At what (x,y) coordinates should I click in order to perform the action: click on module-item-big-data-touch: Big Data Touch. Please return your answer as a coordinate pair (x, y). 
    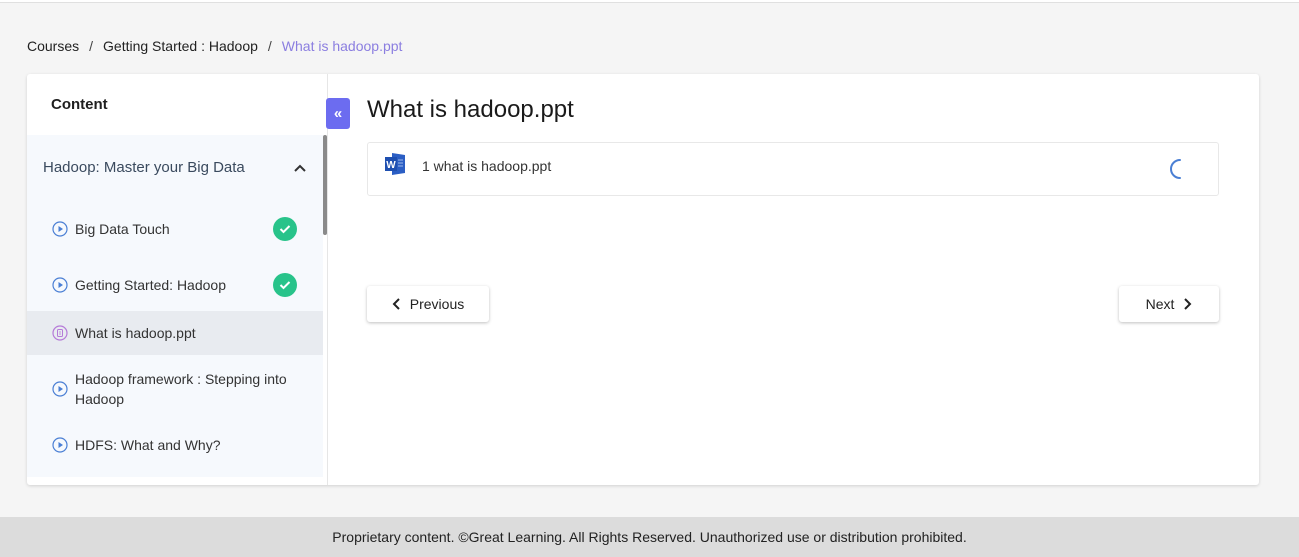
    Looking at the image, I should click on (175, 229).